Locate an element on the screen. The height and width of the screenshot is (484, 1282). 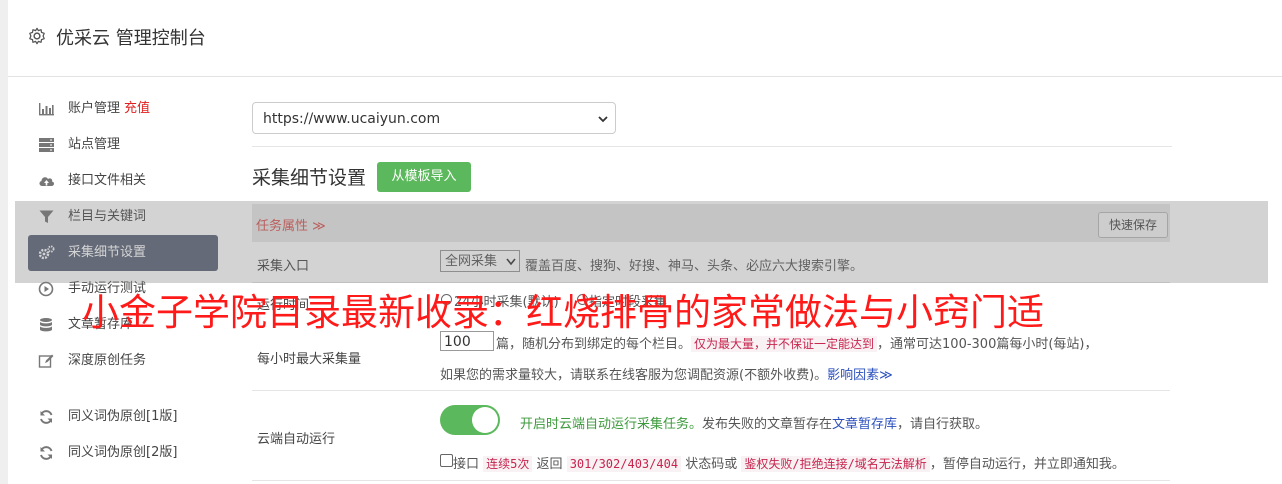
sidebar-item-label: 接口文件相关 is located at coordinates (107, 180).